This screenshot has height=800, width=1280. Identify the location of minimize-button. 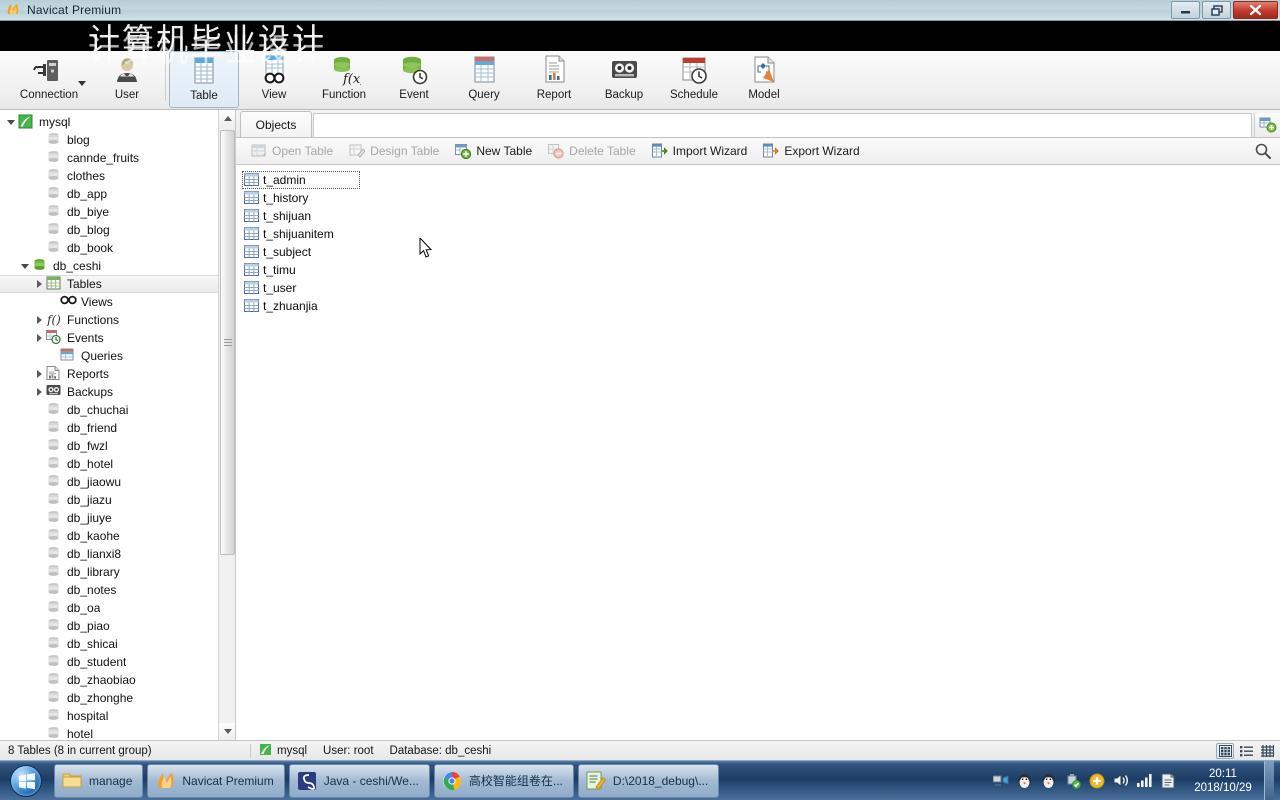
(1185, 10).